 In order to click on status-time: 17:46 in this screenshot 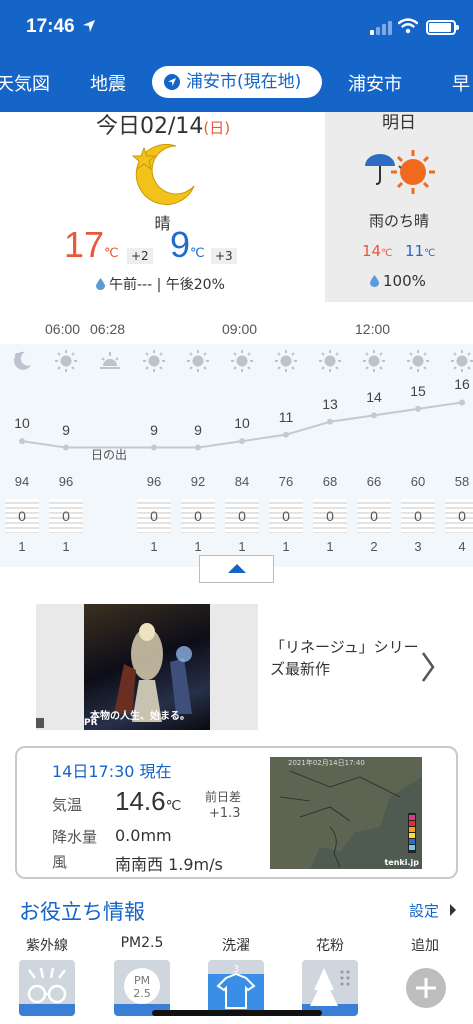, I will do `click(50, 26)`.